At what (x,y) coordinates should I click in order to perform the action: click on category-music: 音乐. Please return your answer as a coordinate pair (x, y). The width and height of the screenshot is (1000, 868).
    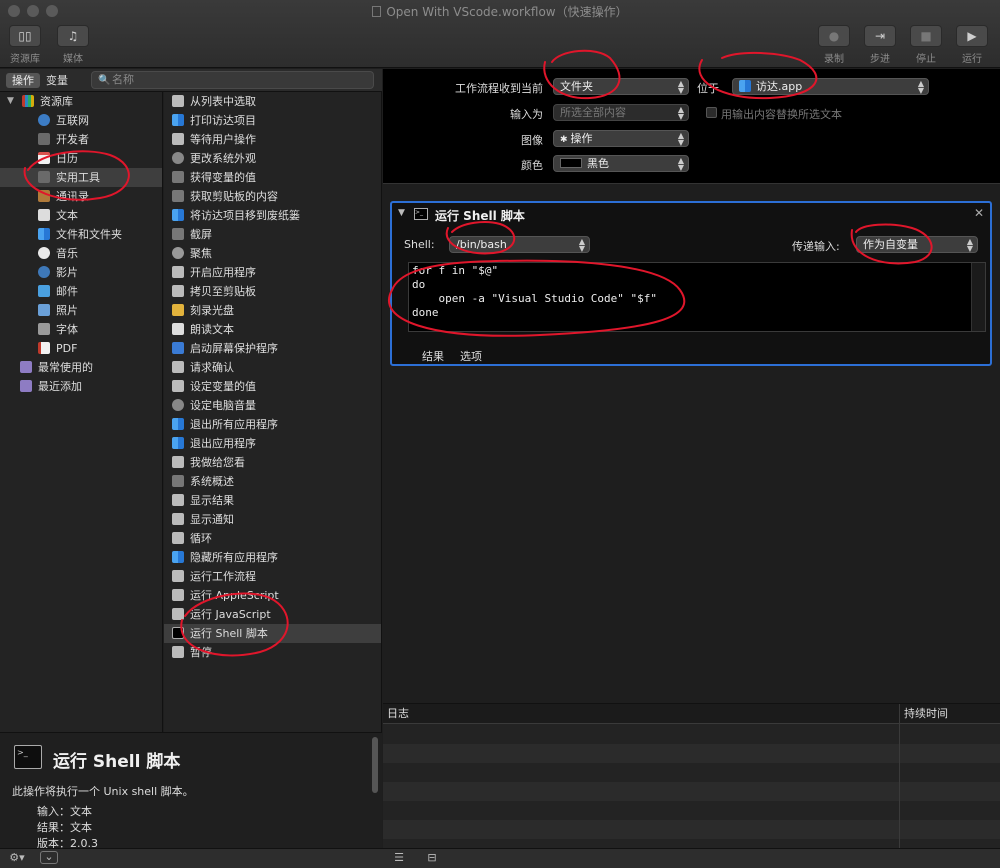
    Looking at the image, I should click on (81, 253).